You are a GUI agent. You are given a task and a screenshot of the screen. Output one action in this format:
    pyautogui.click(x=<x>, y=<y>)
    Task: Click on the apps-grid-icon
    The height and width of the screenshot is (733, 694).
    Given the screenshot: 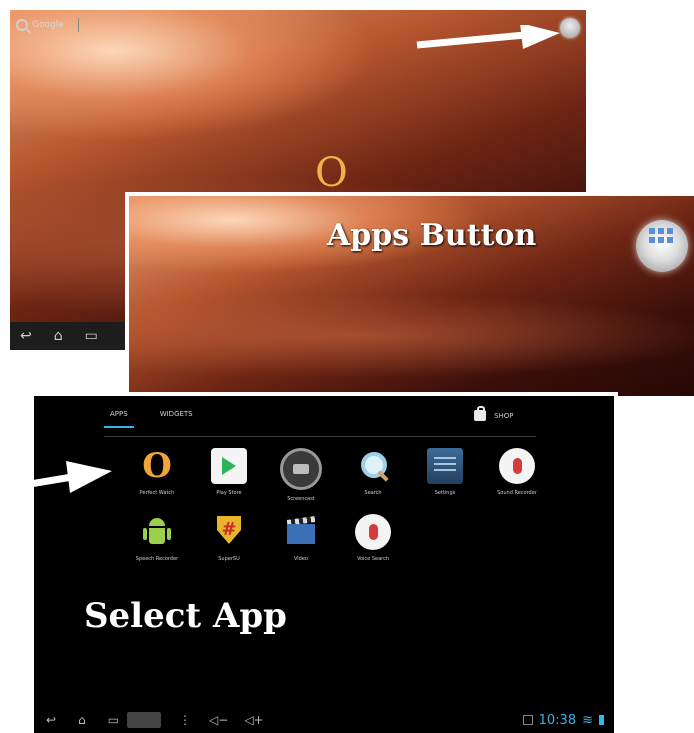 What is the action you would take?
    pyautogui.click(x=661, y=235)
    